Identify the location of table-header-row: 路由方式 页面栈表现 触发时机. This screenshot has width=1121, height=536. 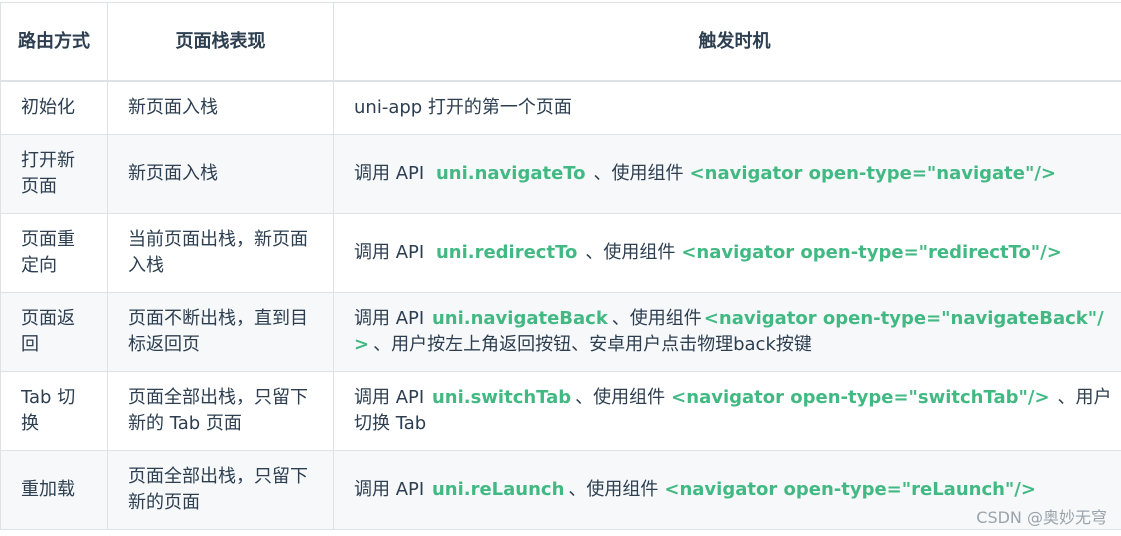
(560, 42).